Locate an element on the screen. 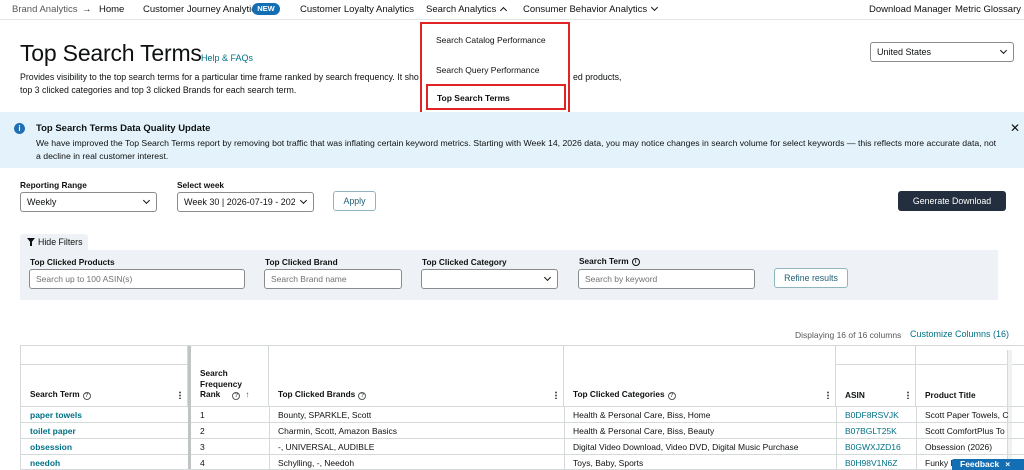 The image size is (1024, 470). apply-button: Apply is located at coordinates (354, 201).